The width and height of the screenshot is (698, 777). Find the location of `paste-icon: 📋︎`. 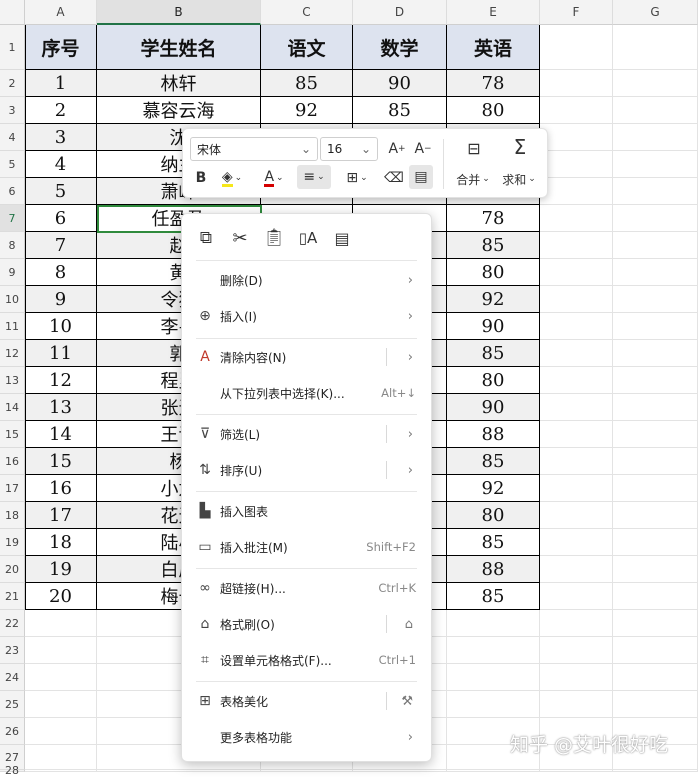

paste-icon: 📋︎ is located at coordinates (274, 238).